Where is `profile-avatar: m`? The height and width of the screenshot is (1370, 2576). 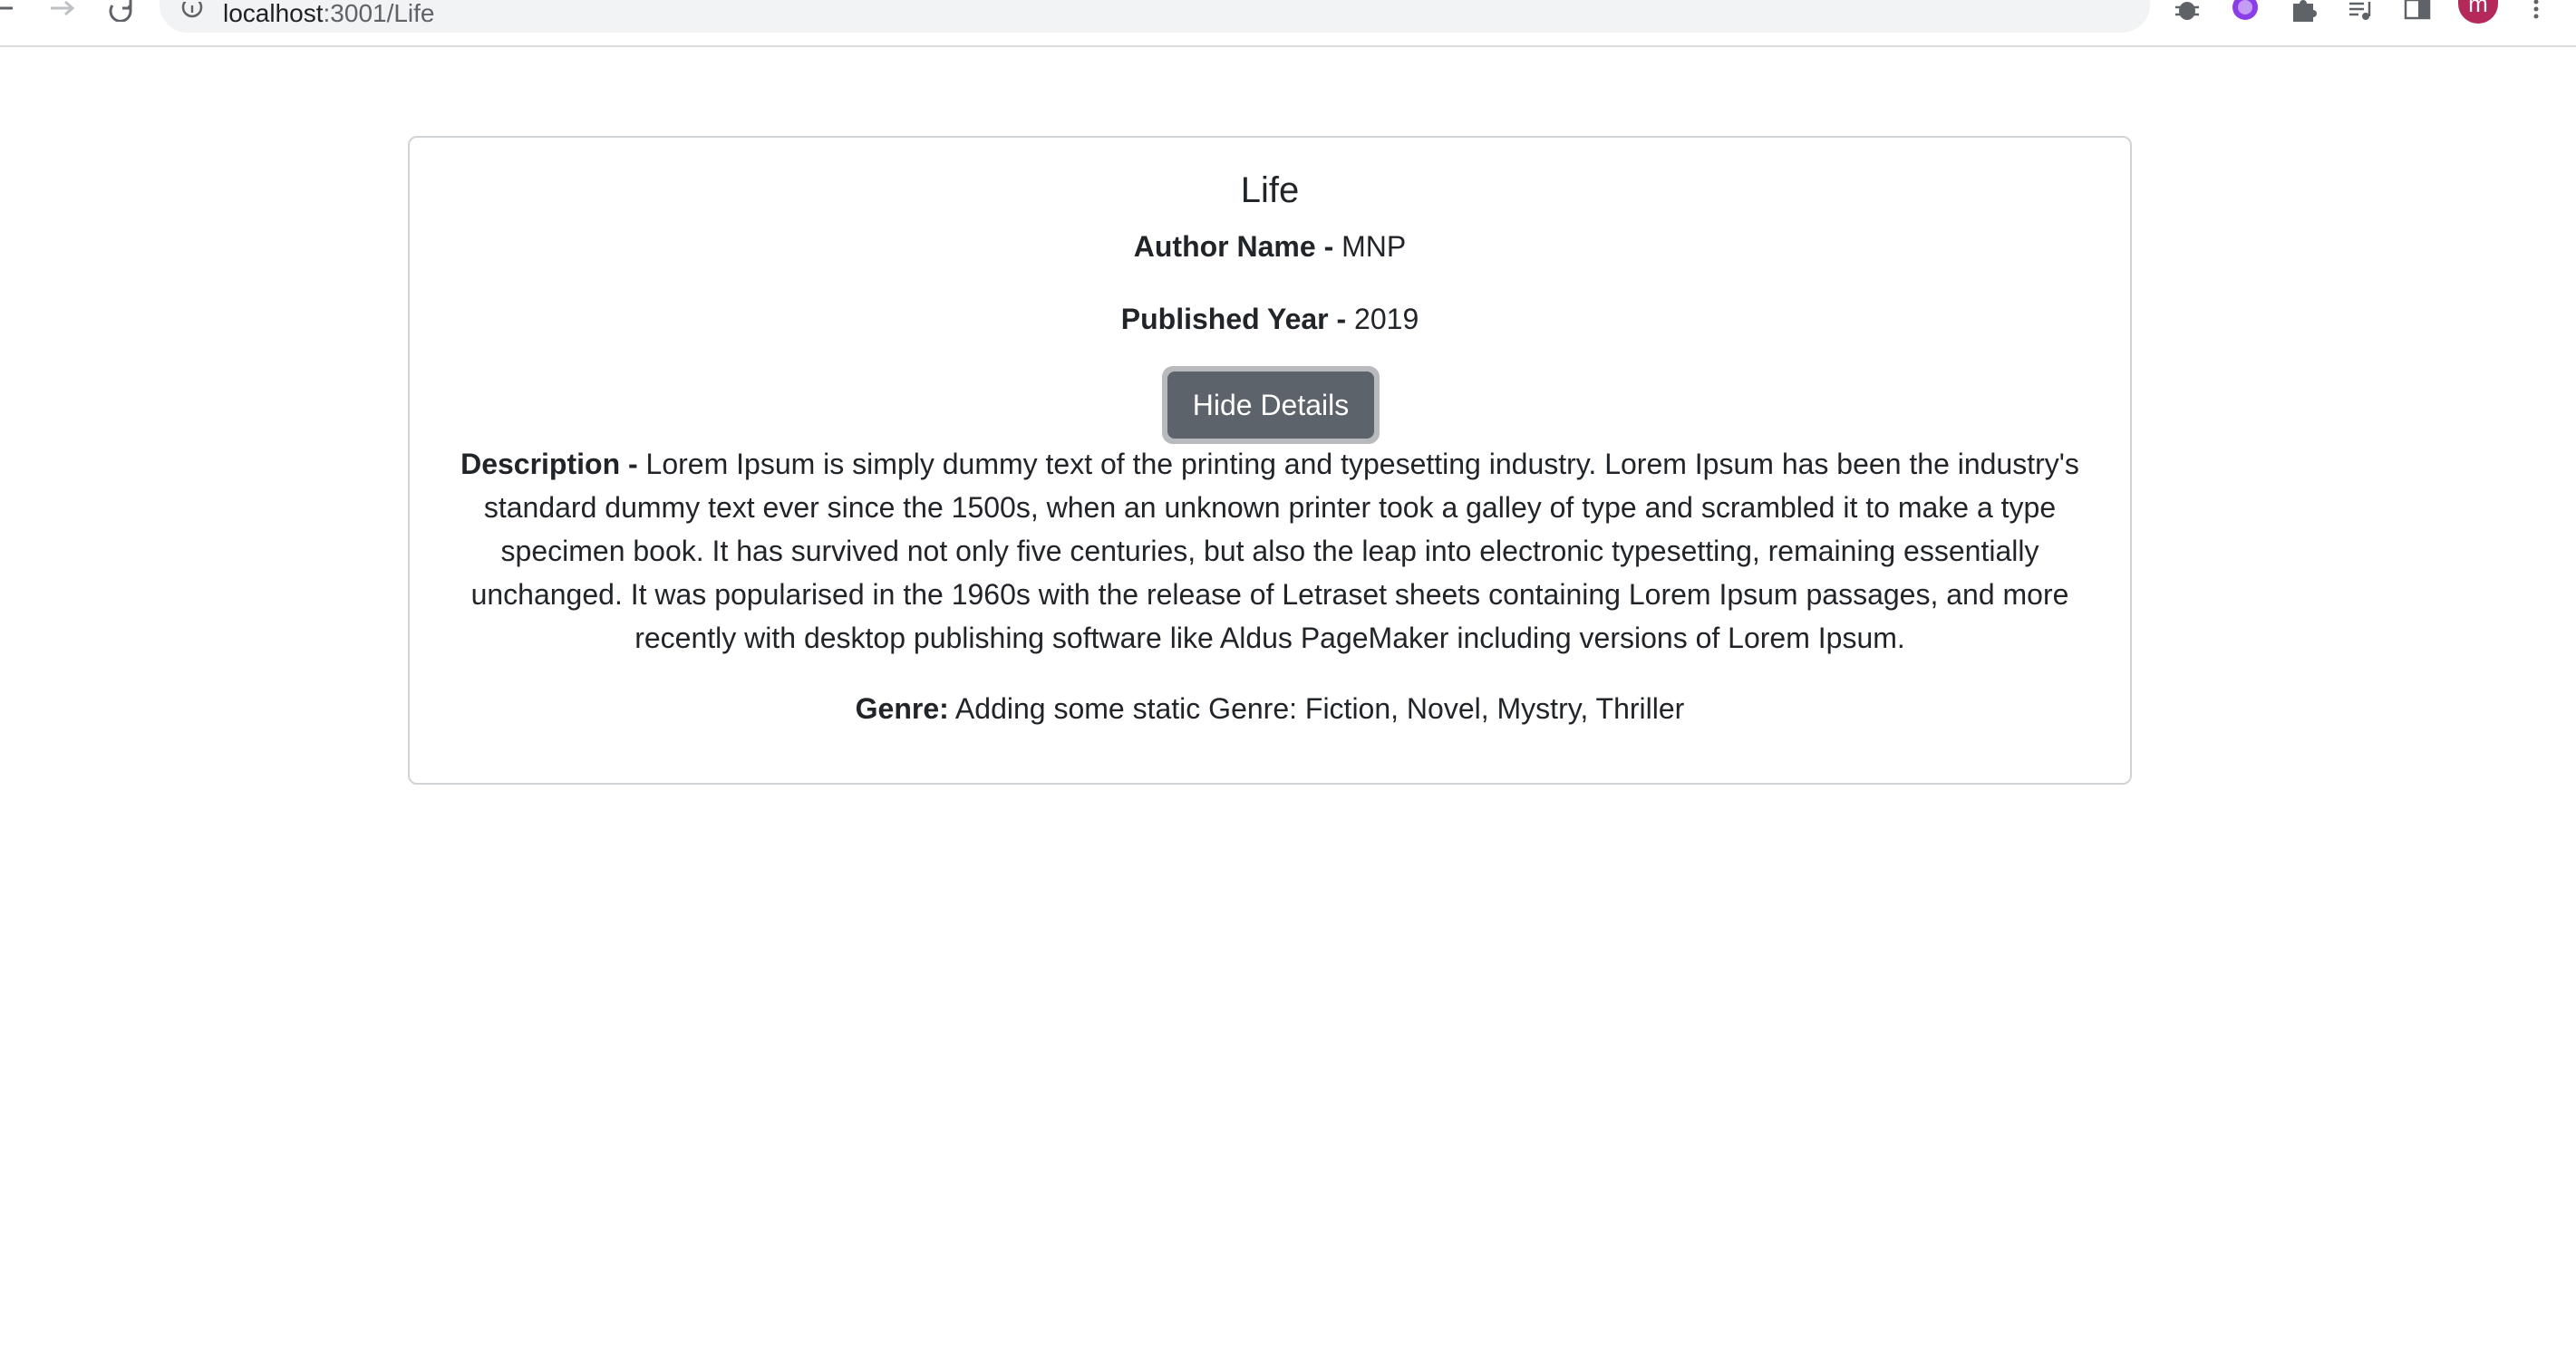
profile-avatar: m is located at coordinates (2478, 12).